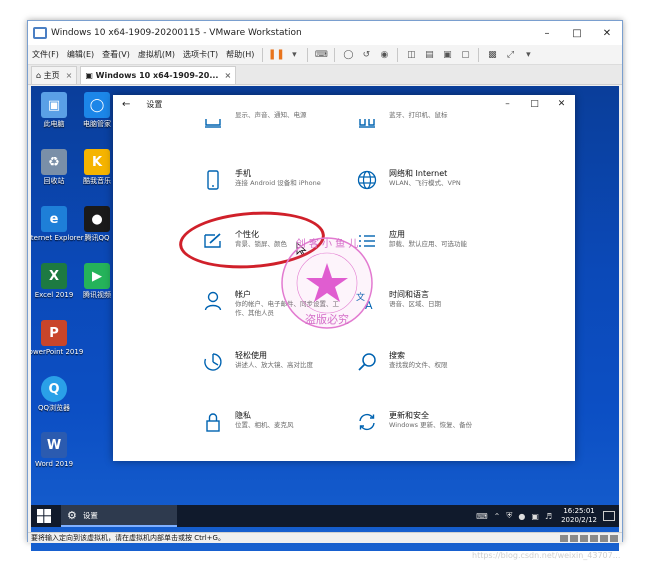  What do you see at coordinates (271, 115) in the screenshot?
I see `category-desc: 显示、声音、通知、电源` at bounding box center [271, 115].